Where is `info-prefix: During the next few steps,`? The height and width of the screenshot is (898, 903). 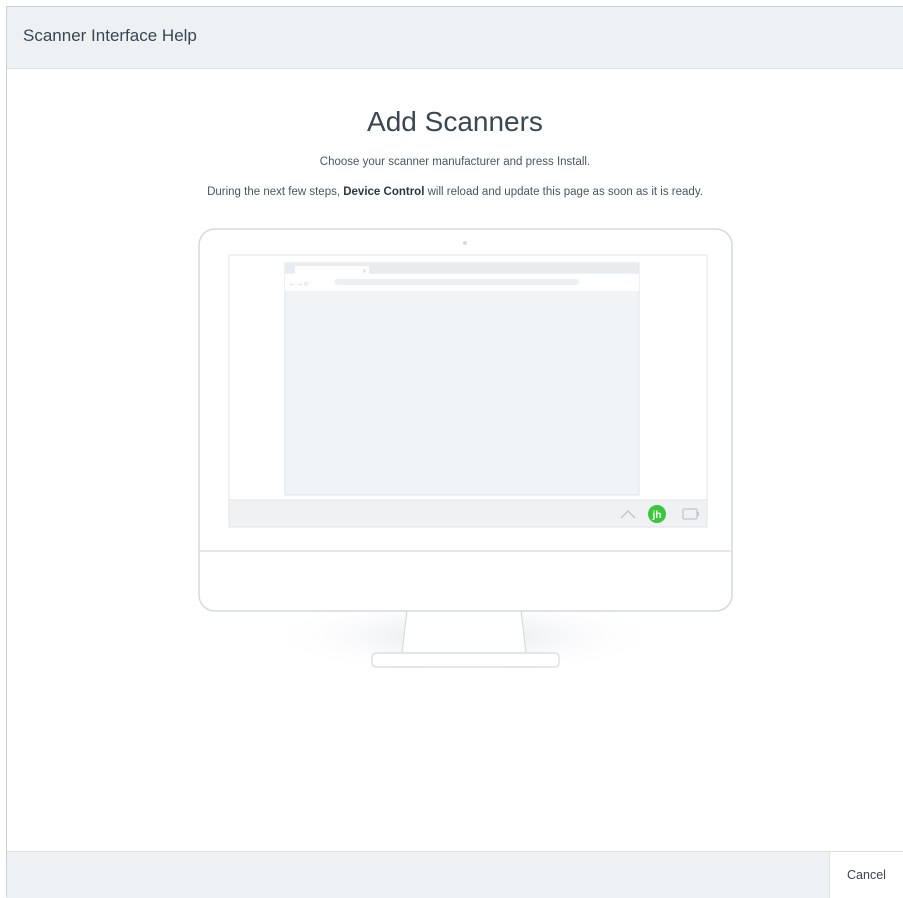 info-prefix: During the next few steps, is located at coordinates (275, 192).